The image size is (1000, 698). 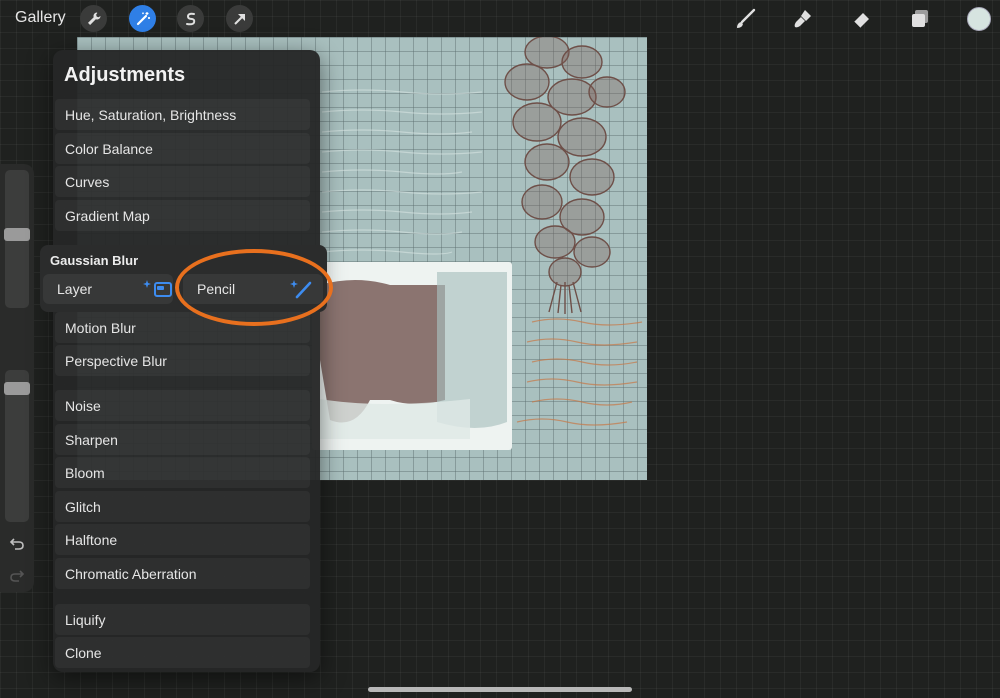 What do you see at coordinates (182, 539) in the screenshot?
I see `menu-item-halftone: Halftone` at bounding box center [182, 539].